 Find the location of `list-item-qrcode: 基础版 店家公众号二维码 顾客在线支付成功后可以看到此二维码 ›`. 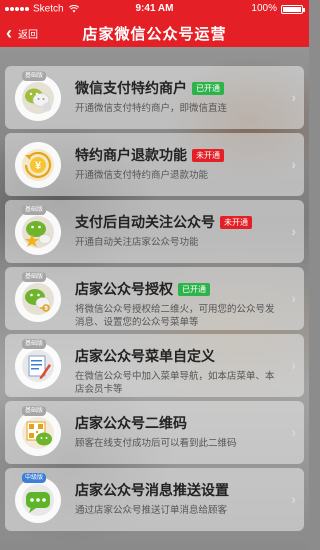

list-item-qrcode: 基础版 店家公众号二维码 顾客在线支付成功后可以看到此二维码 › is located at coordinates (154, 432).